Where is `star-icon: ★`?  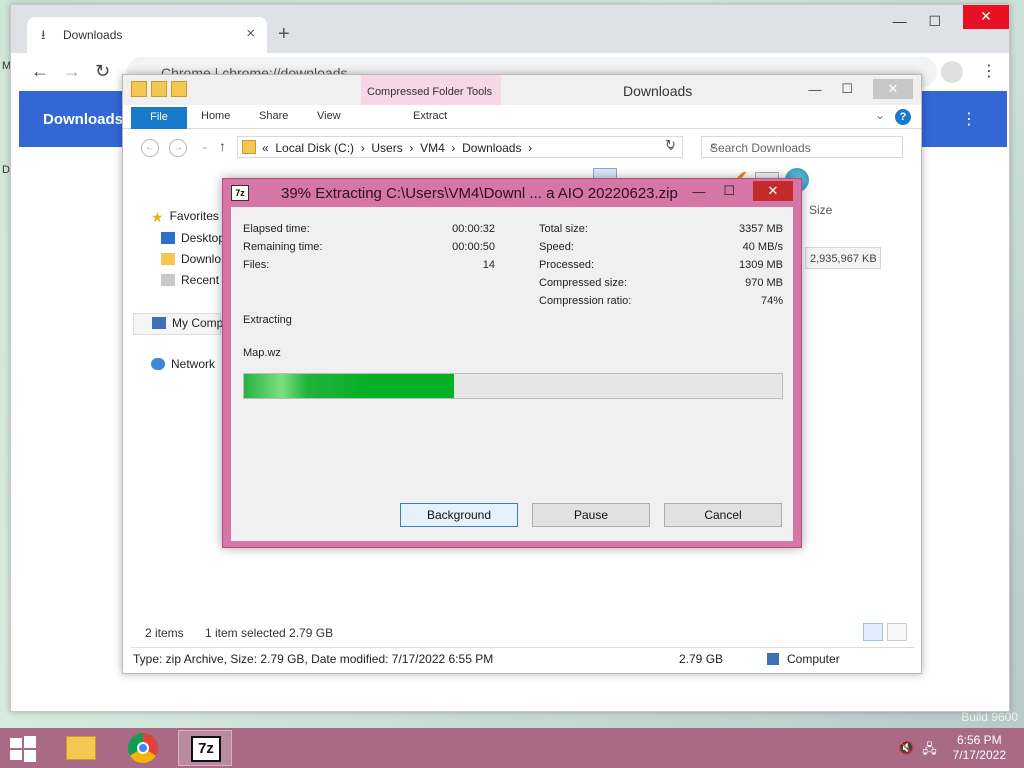
star-icon: ★ is located at coordinates (157, 217).